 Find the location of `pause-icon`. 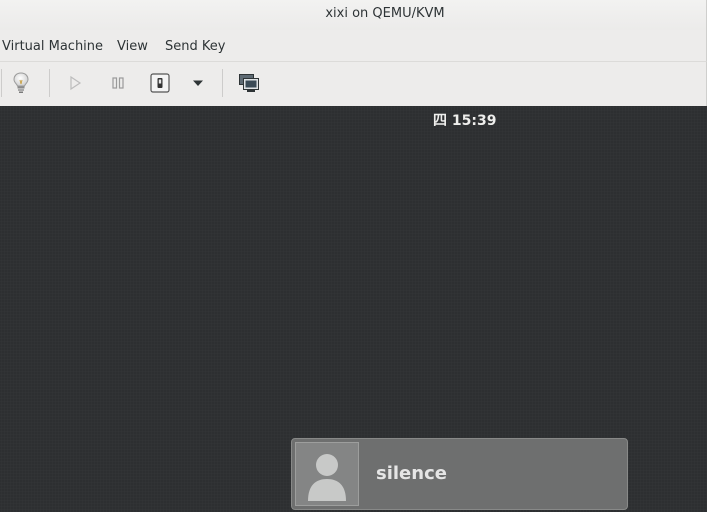

pause-icon is located at coordinates (118, 83).